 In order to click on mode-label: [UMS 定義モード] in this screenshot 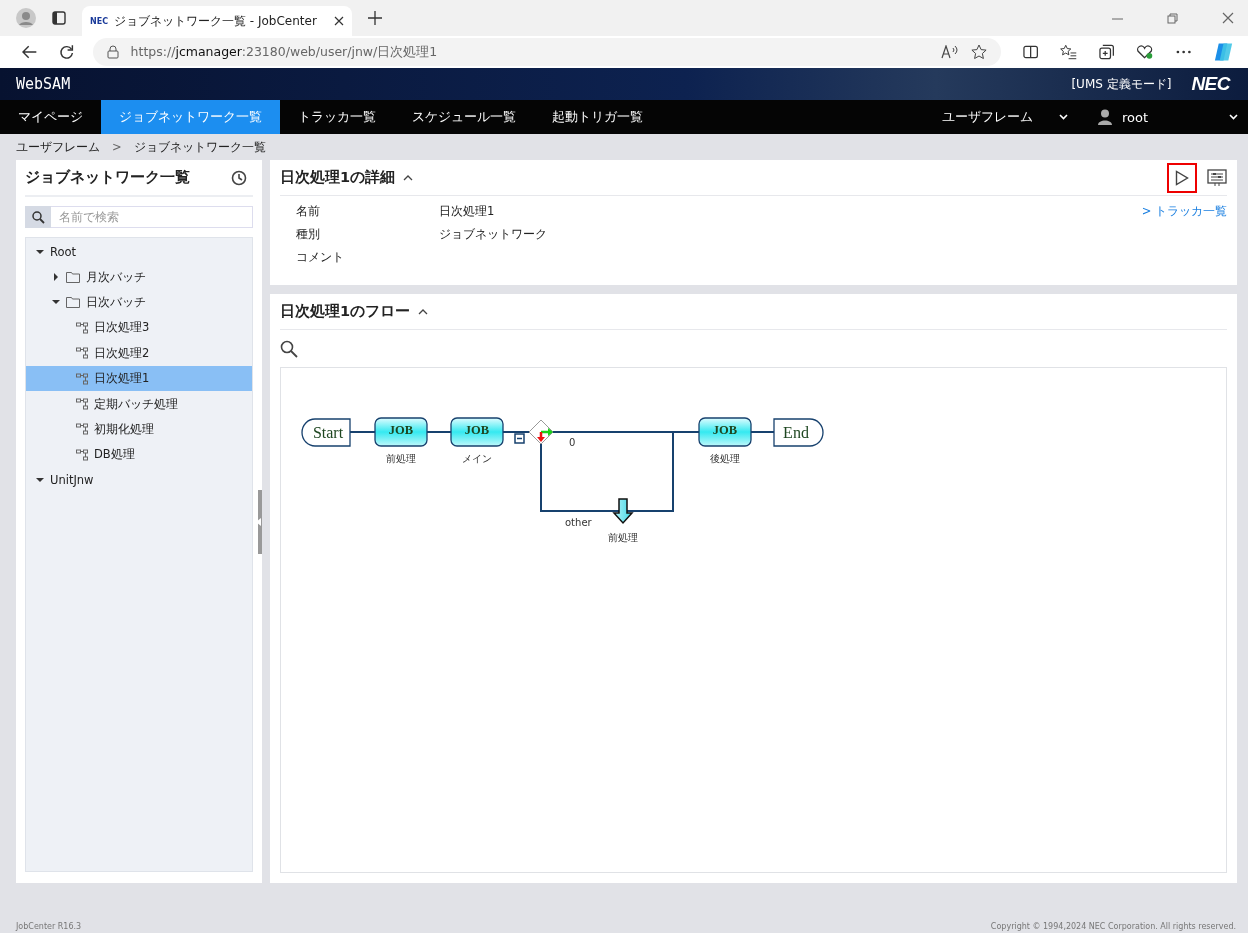, I will do `click(1121, 84)`.